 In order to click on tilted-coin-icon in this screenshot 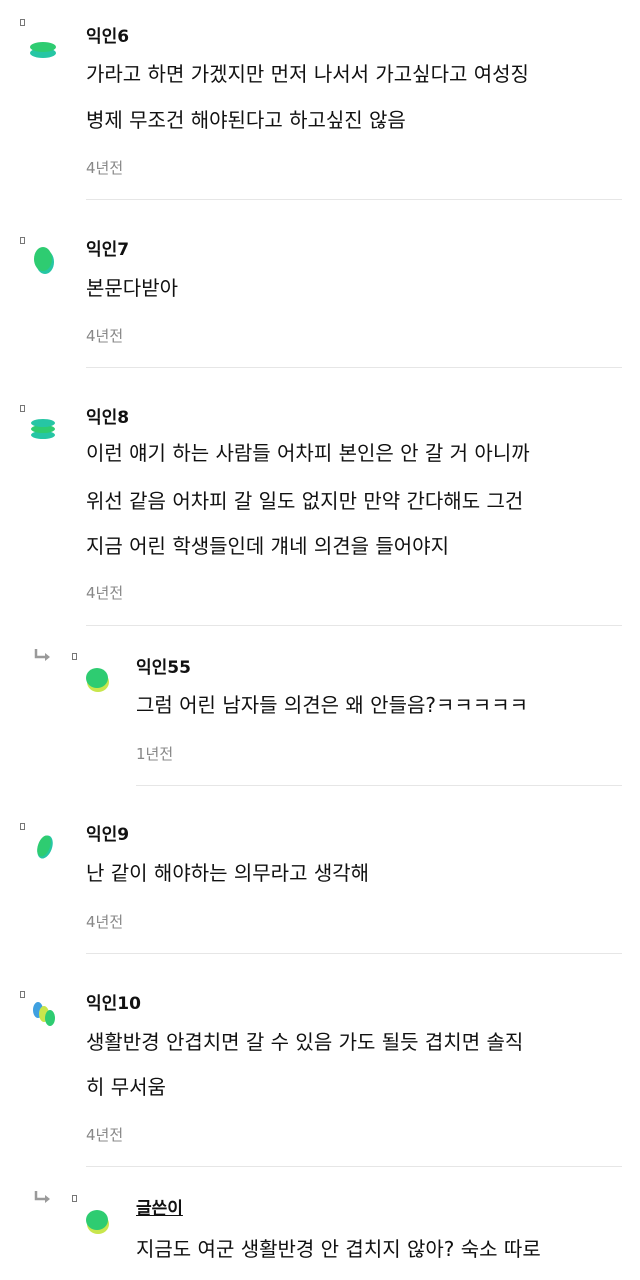, I will do `click(45, 847)`.